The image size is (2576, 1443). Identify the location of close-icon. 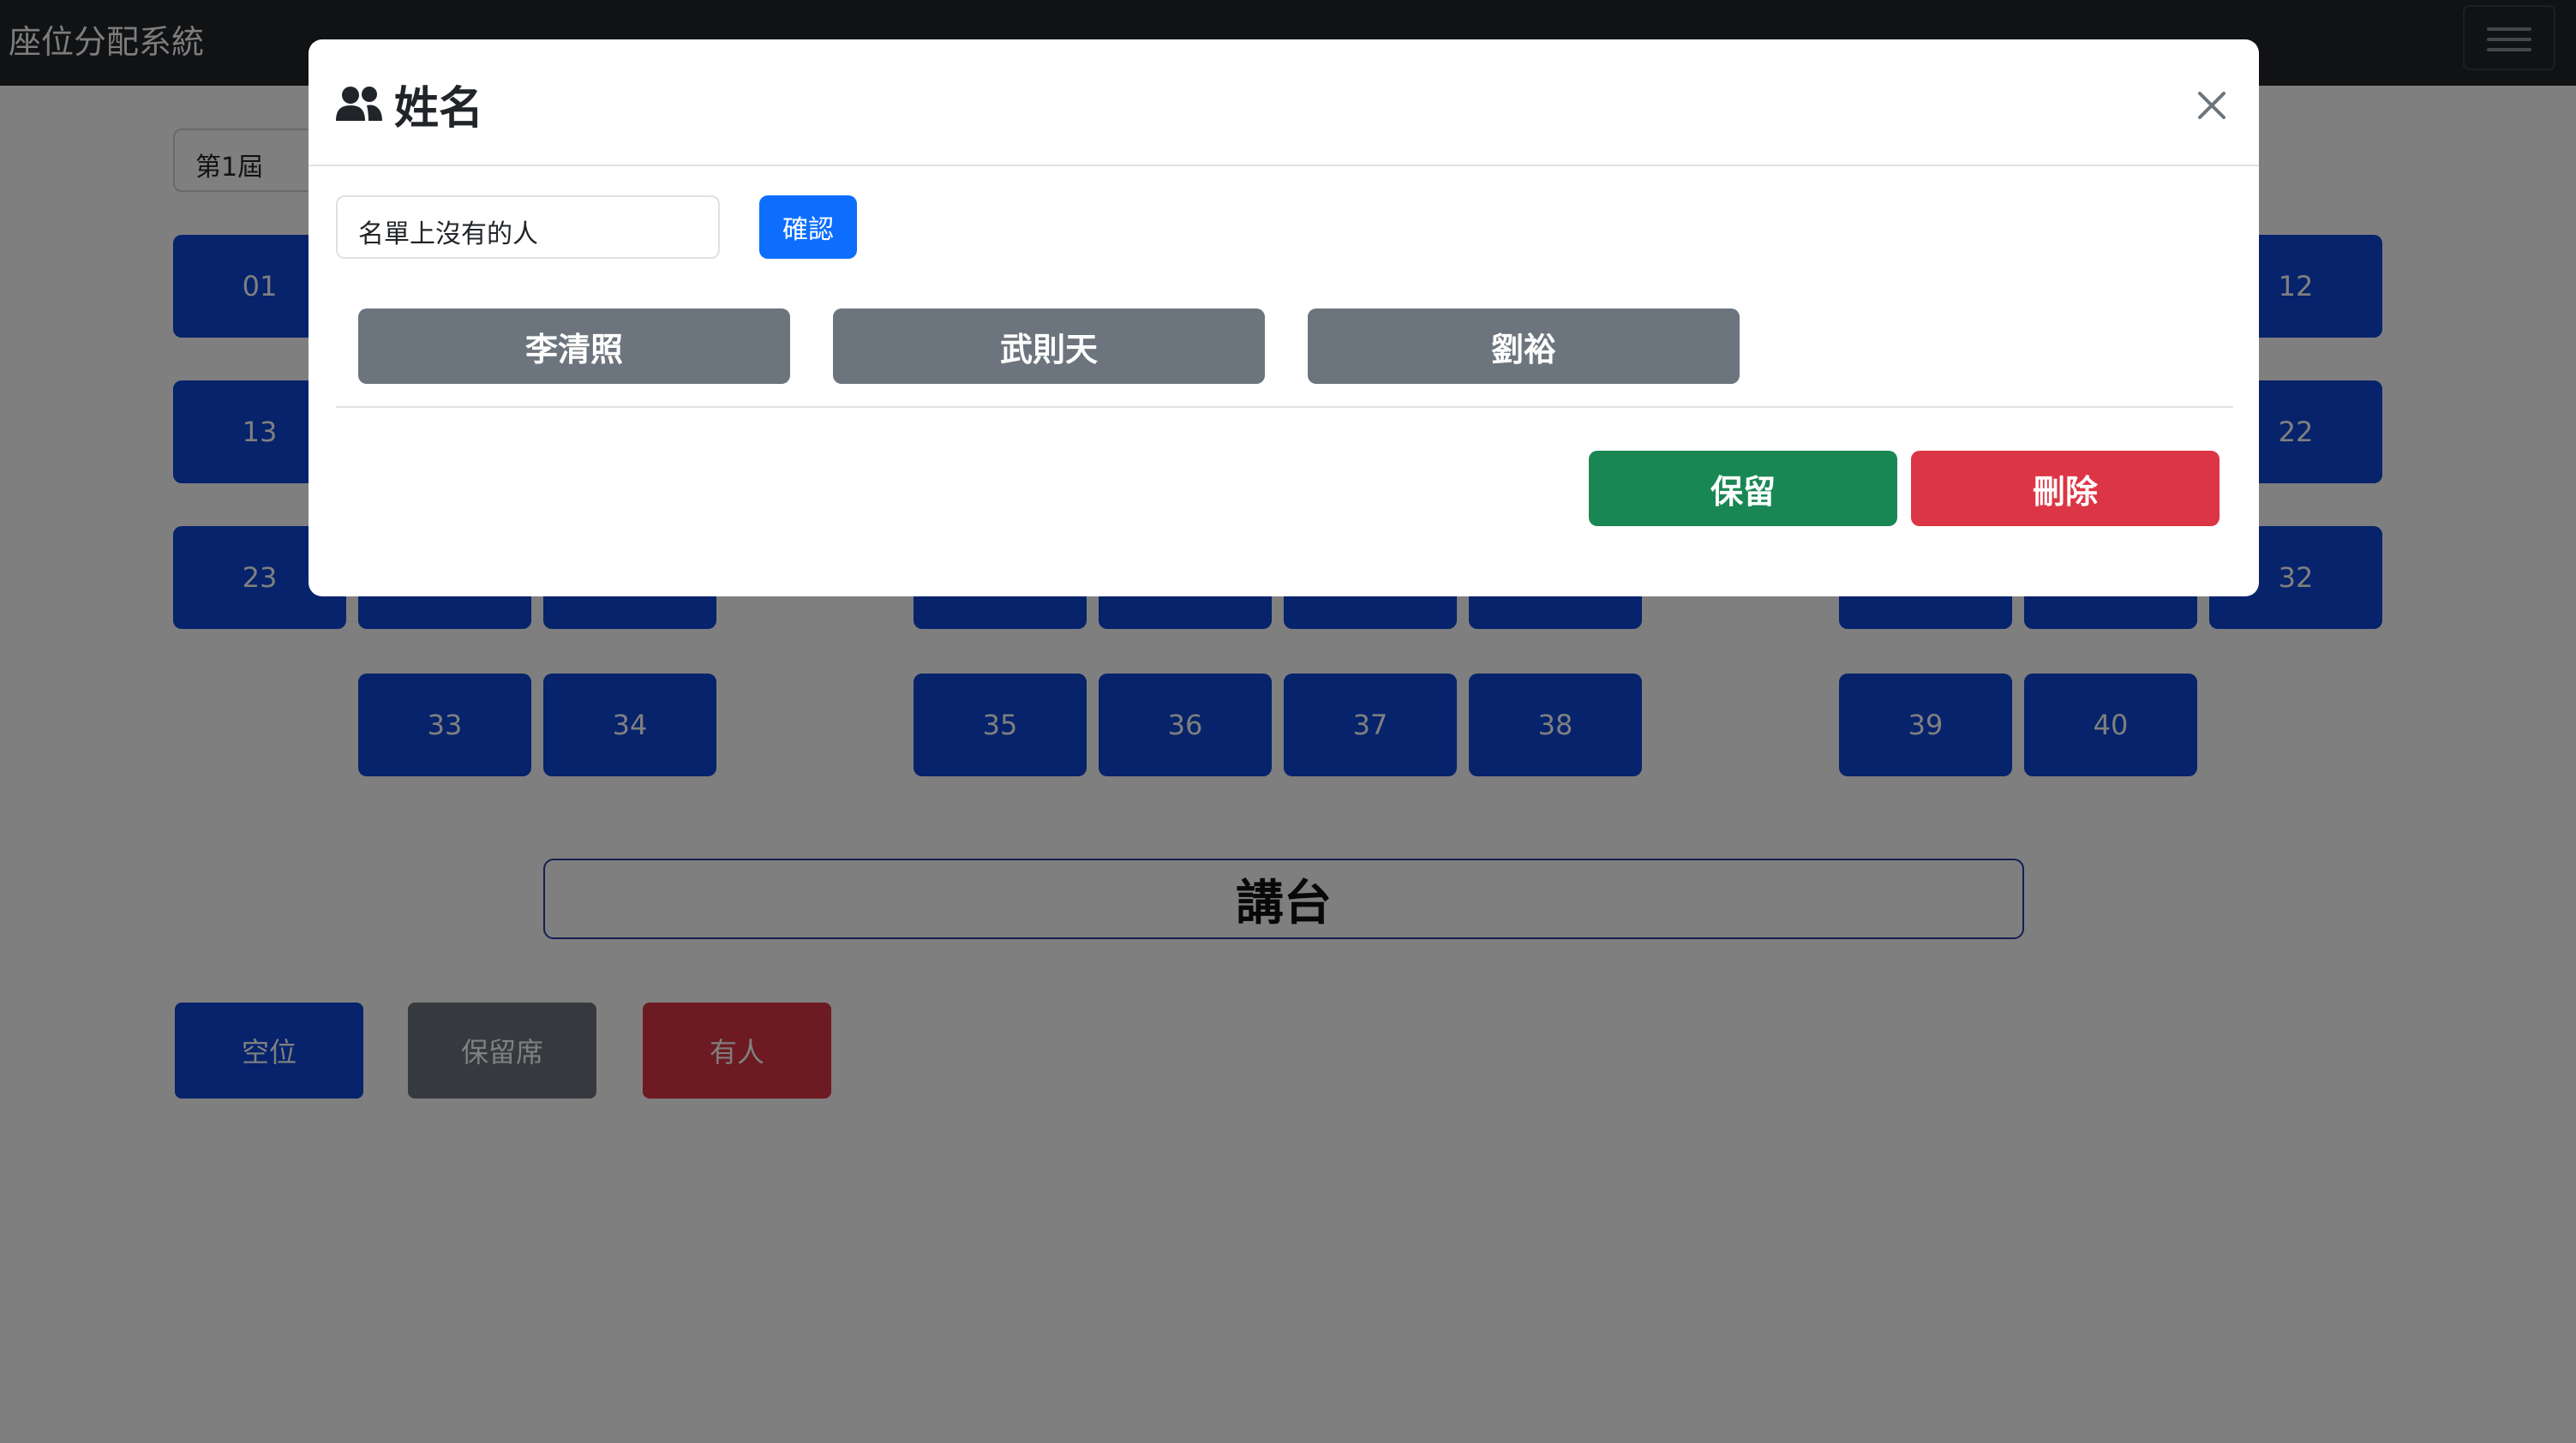
(2212, 105).